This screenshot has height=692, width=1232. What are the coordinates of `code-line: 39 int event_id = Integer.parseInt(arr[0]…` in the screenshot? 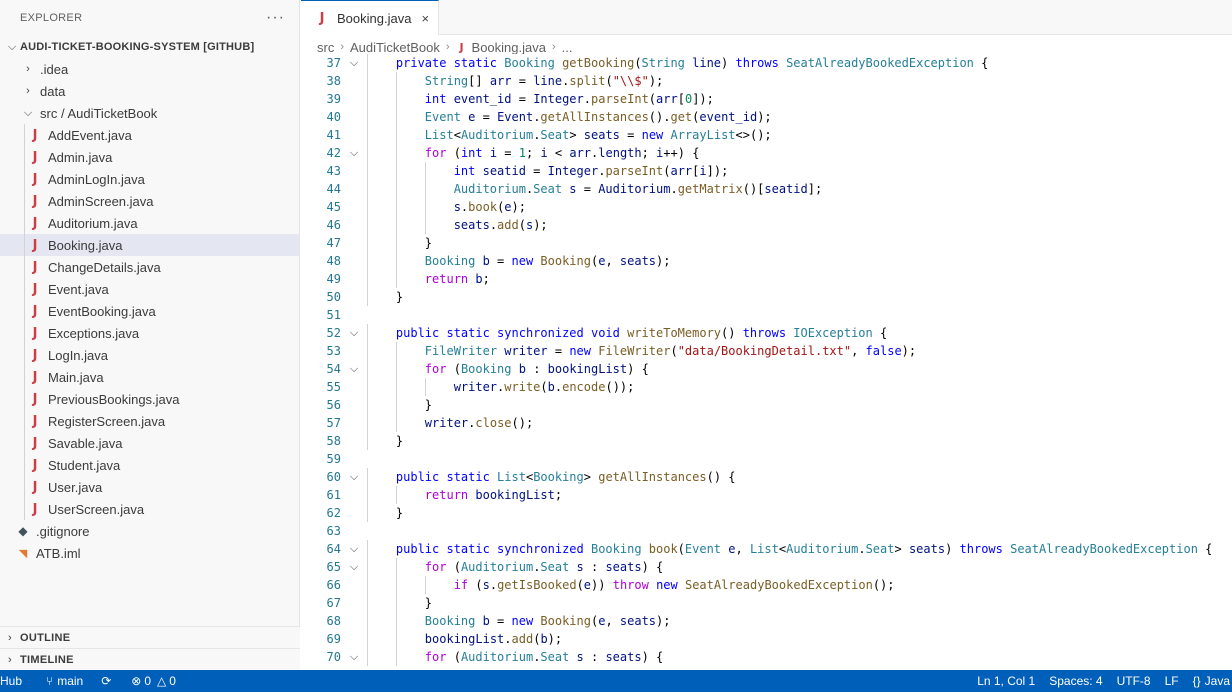 It's located at (766, 99).